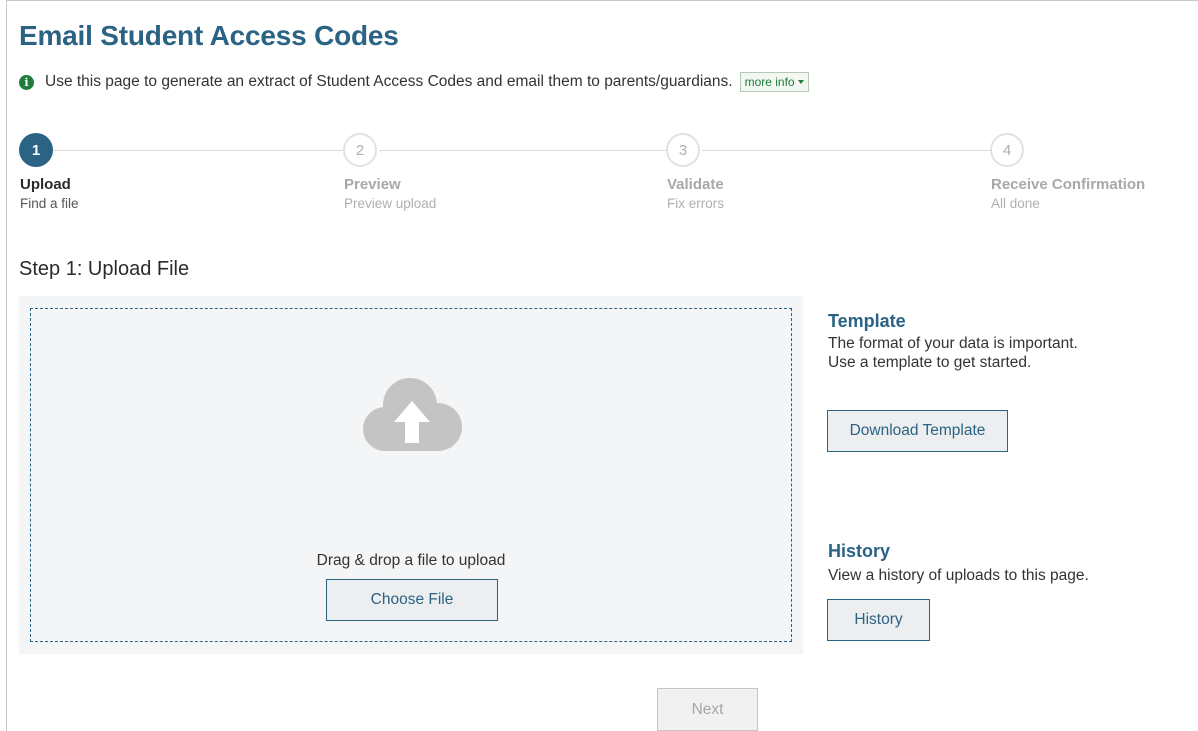  I want to click on choose-file-button: Choose File, so click(412, 600).